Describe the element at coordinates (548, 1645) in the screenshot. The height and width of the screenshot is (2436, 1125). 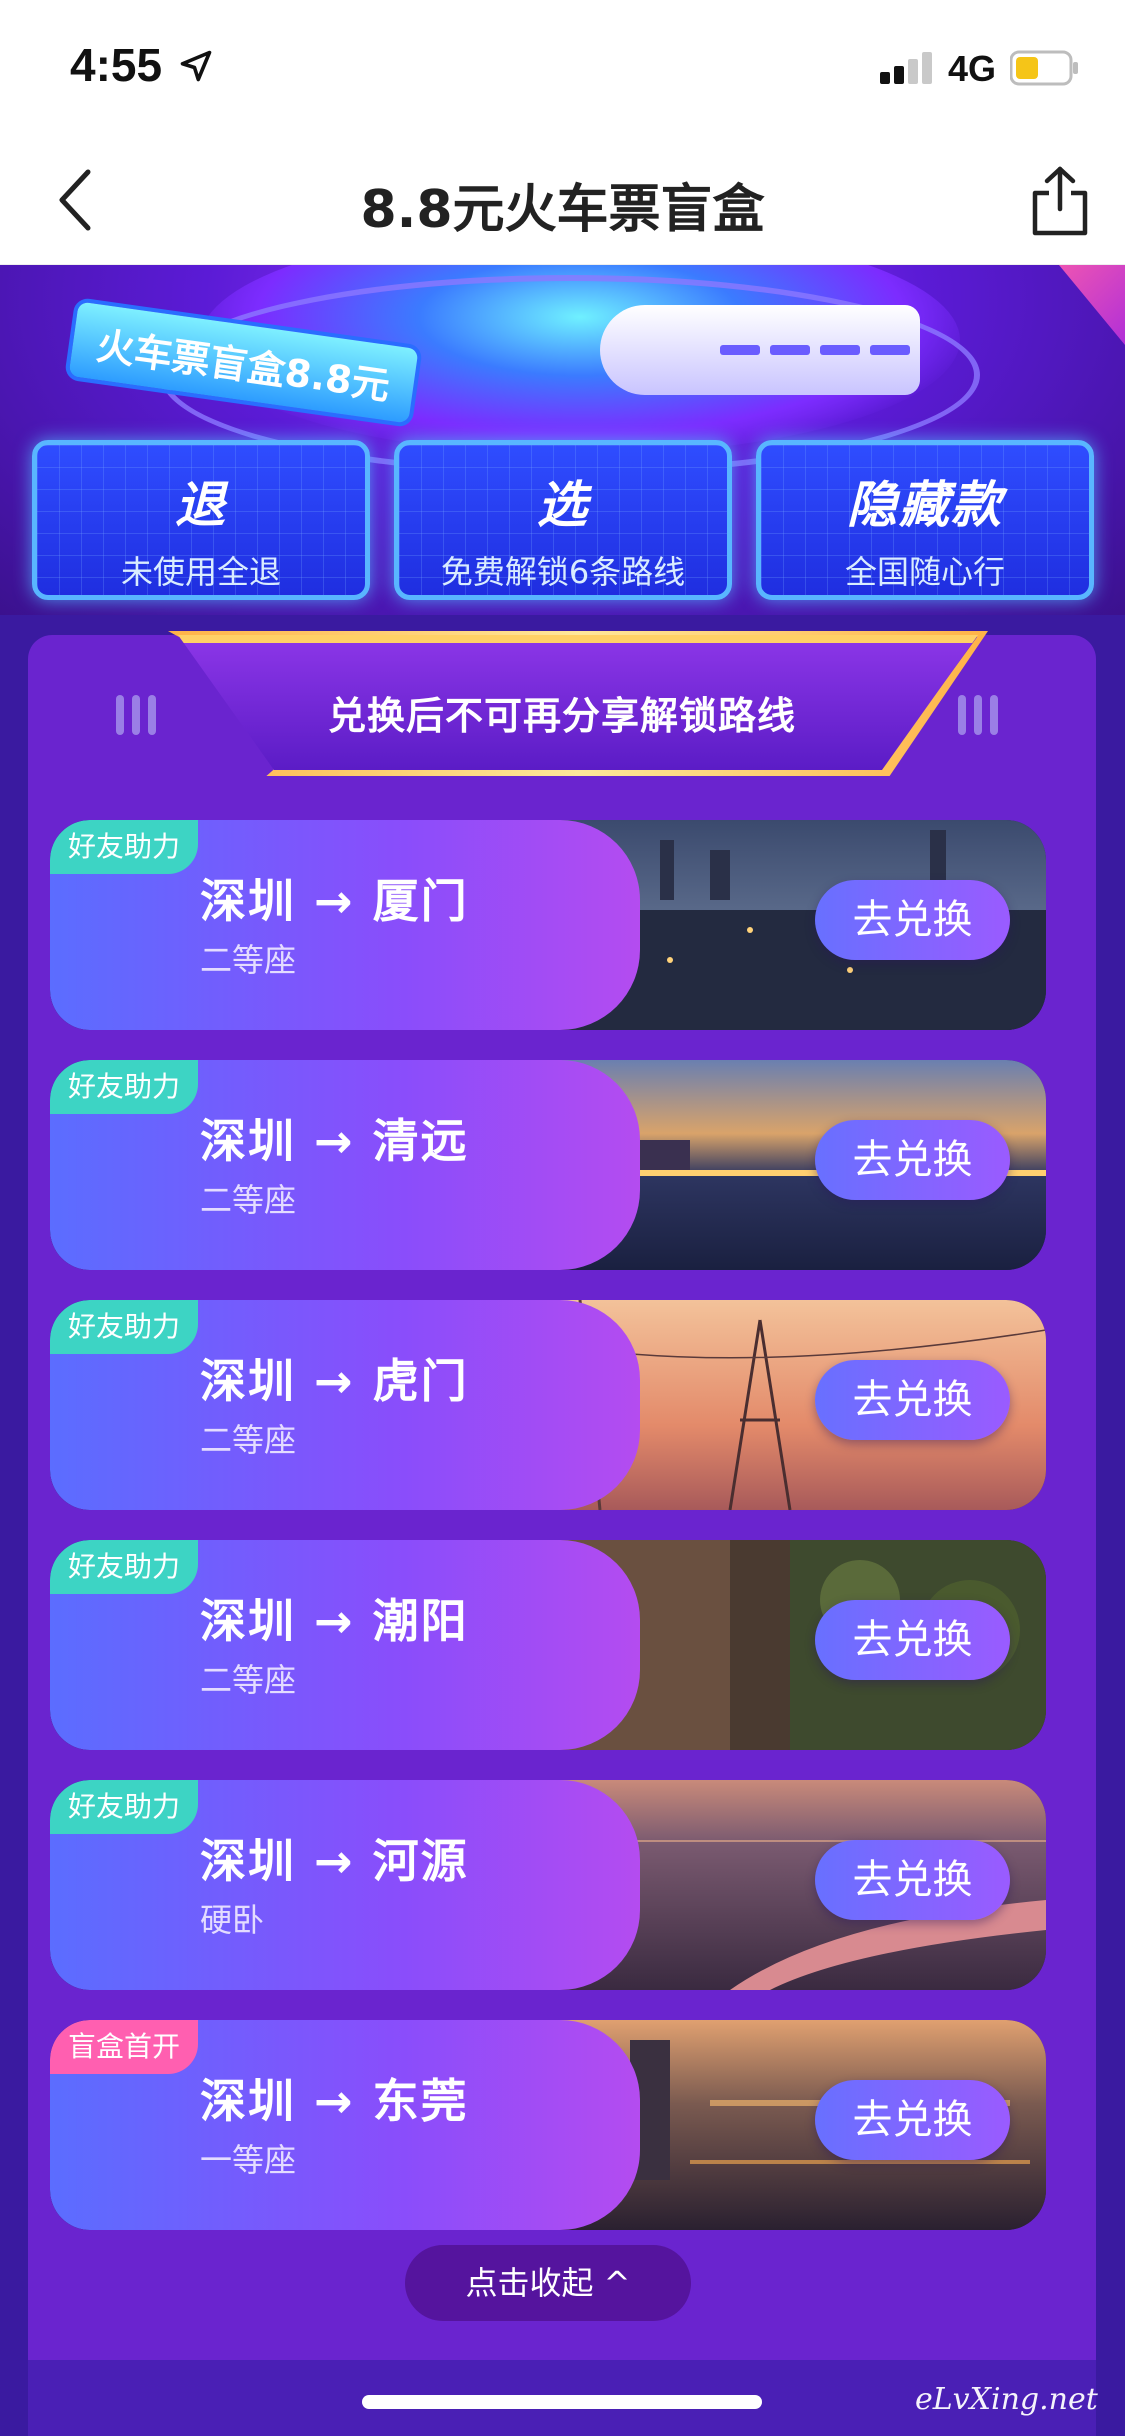
I see `route-card: 深圳 → 潮阳 二等座 好友助力 去兑换` at that location.